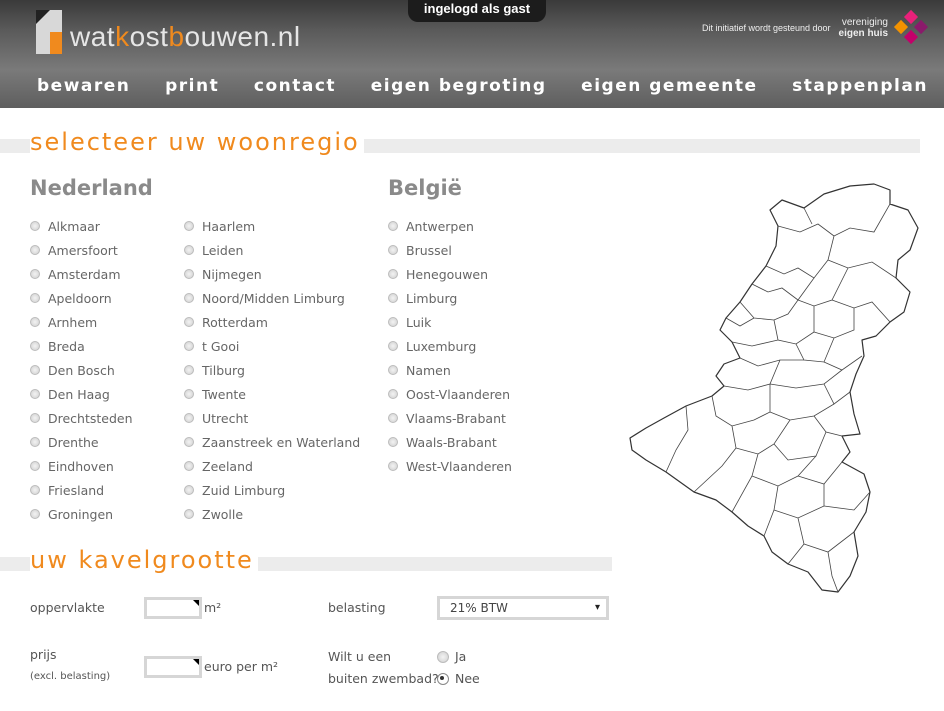 The height and width of the screenshot is (711, 944). What do you see at coordinates (76, 490) in the screenshot?
I see `region-label: Friesland` at bounding box center [76, 490].